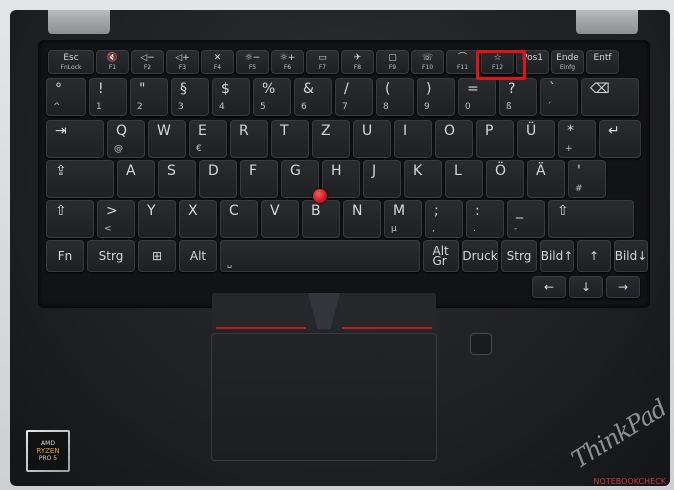 This screenshot has height=490, width=674. I want to click on key-bottom_row-6: Druck, so click(480, 256).